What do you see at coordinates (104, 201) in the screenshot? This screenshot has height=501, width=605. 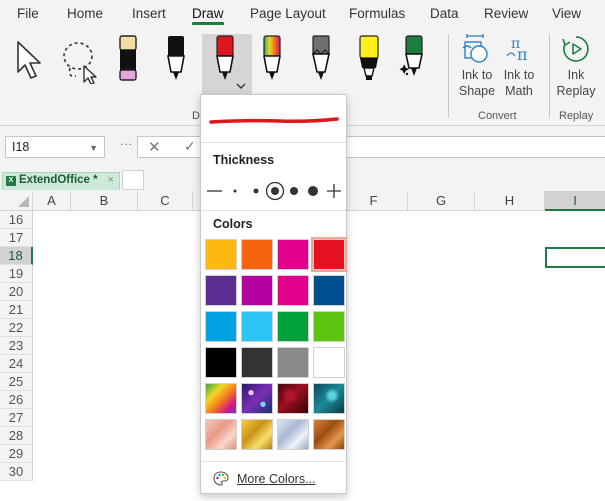 I see `column-header: B` at bounding box center [104, 201].